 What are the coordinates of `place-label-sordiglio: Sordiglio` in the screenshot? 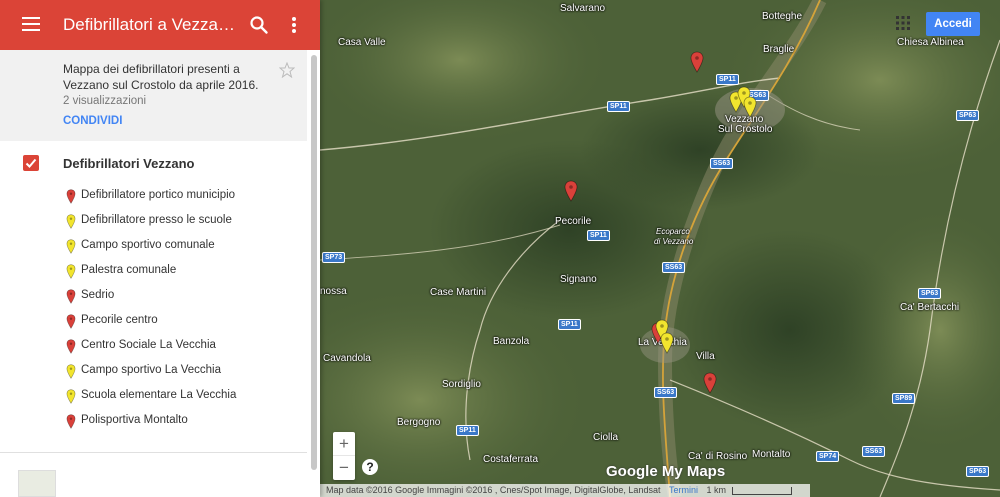 It's located at (461, 384).